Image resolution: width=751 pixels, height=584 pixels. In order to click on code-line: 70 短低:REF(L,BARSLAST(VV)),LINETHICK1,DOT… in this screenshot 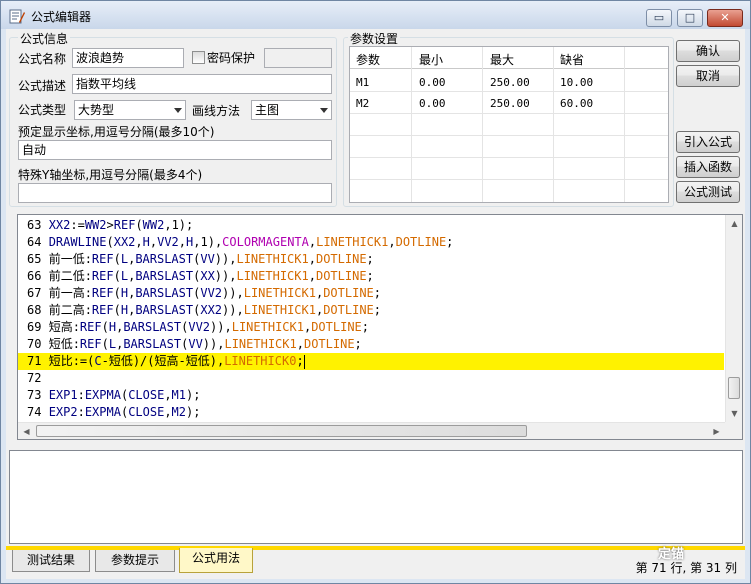, I will do `click(371, 344)`.